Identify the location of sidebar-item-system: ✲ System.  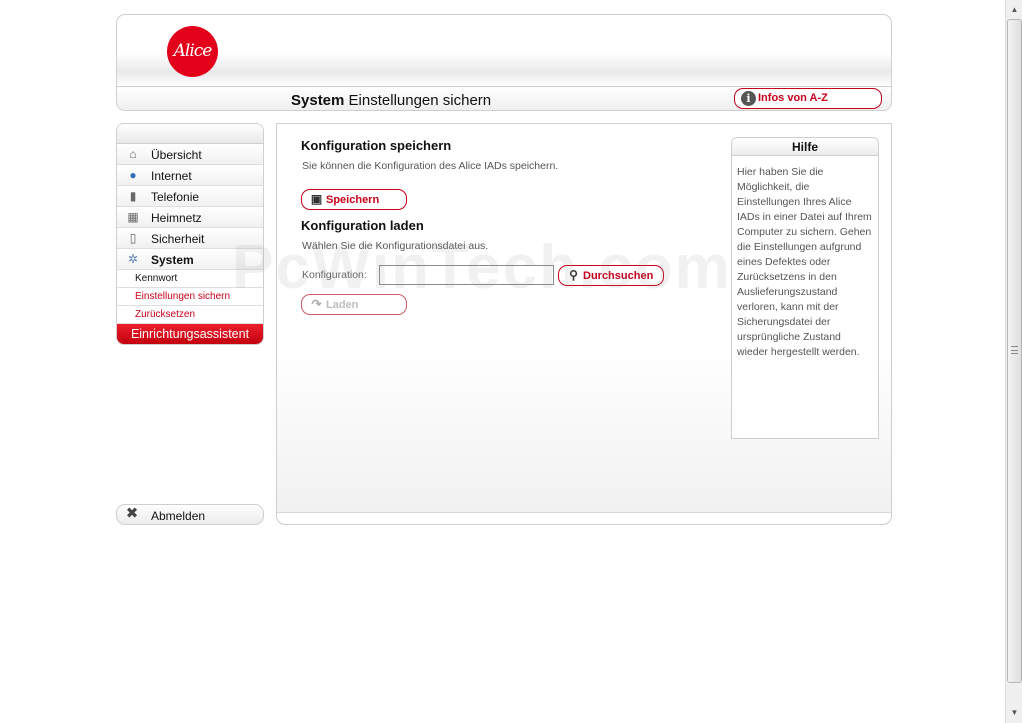
(190, 259).